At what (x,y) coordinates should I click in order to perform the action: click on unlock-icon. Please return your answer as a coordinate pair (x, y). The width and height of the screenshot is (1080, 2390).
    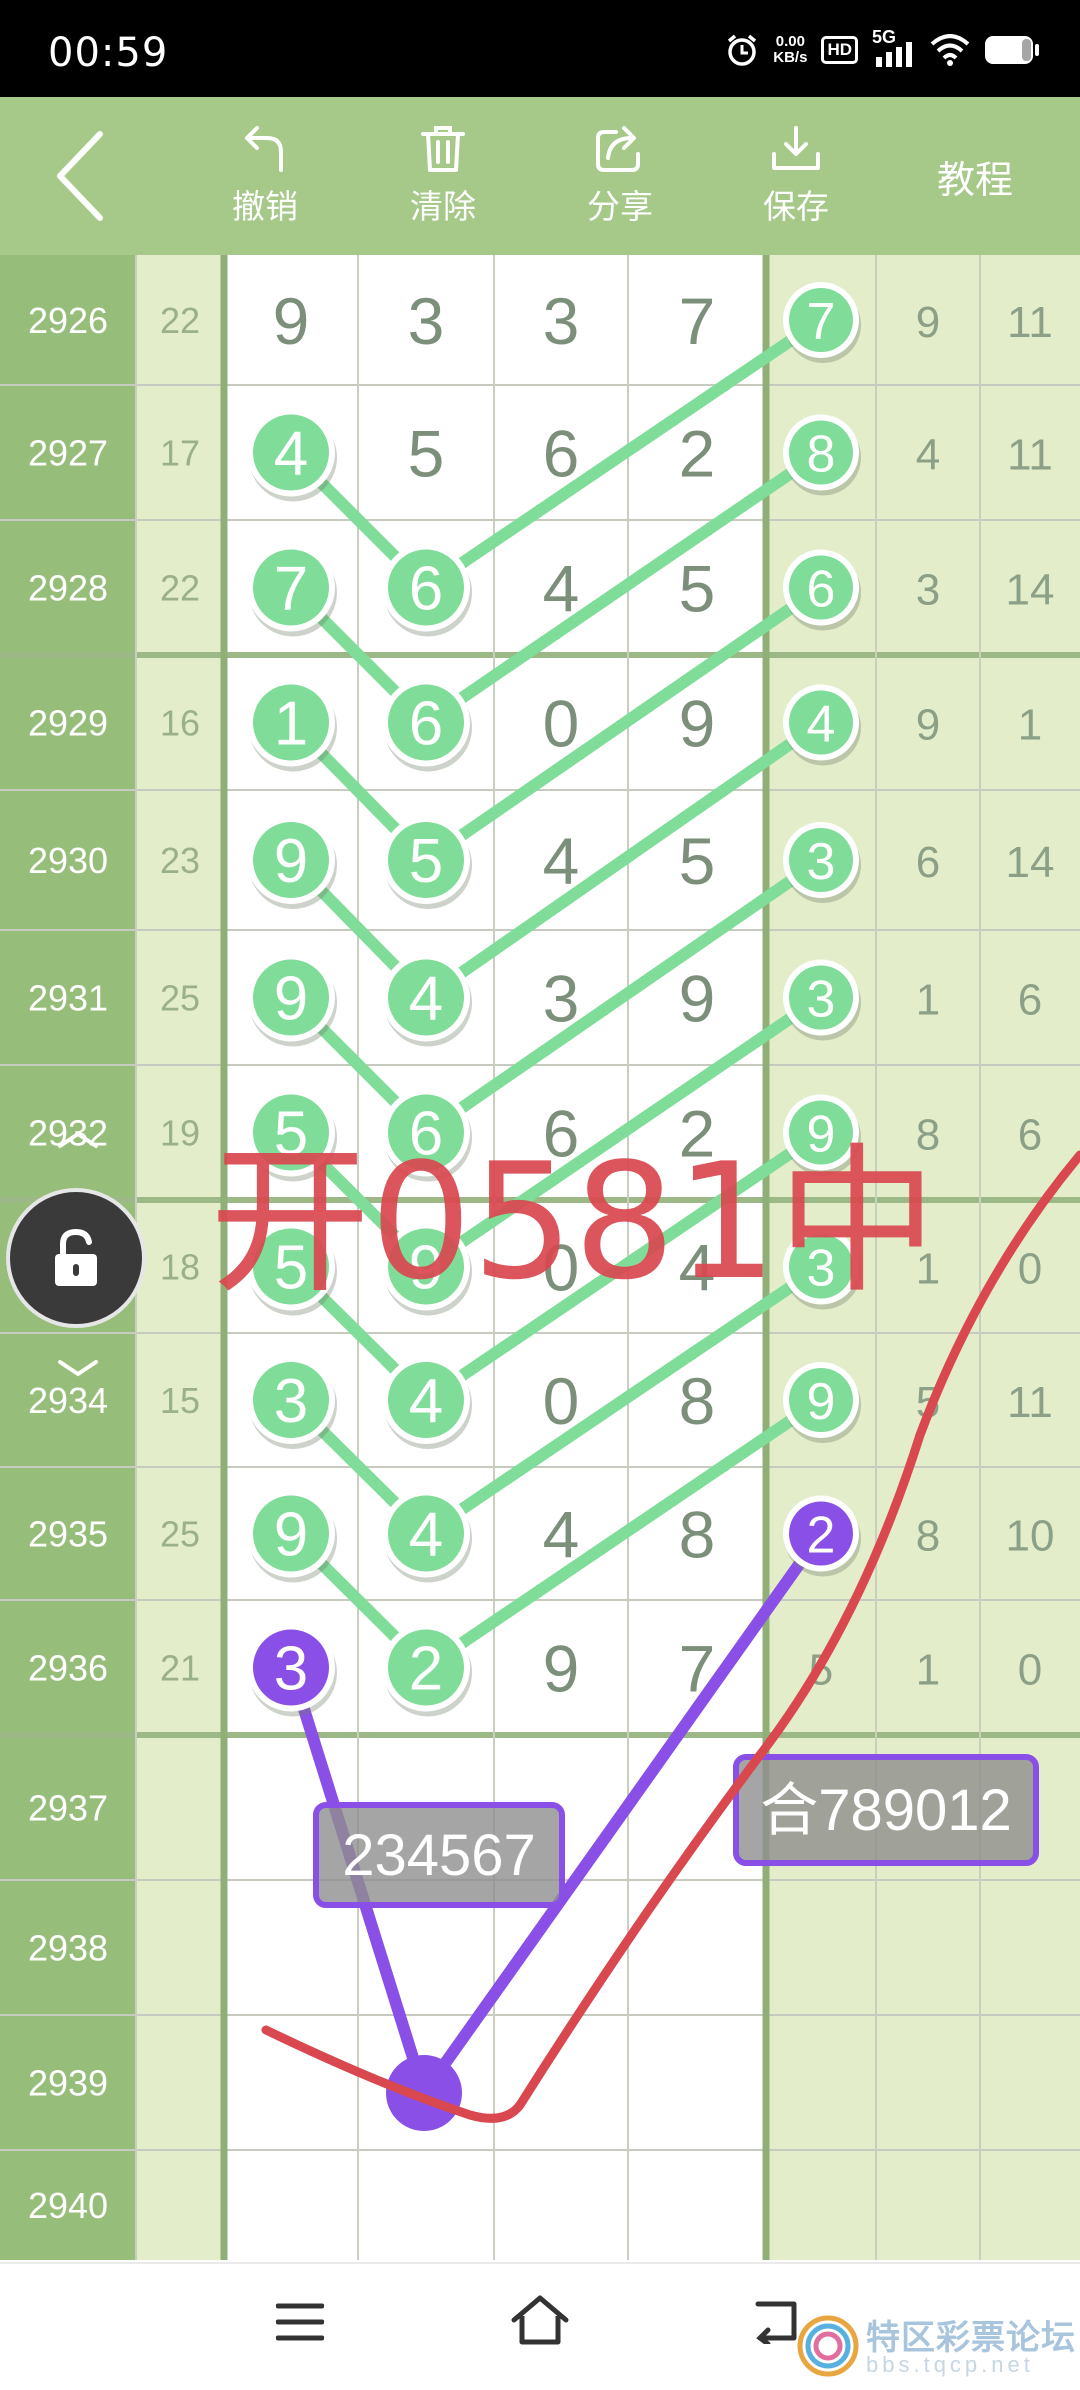
    Looking at the image, I should click on (76, 1257).